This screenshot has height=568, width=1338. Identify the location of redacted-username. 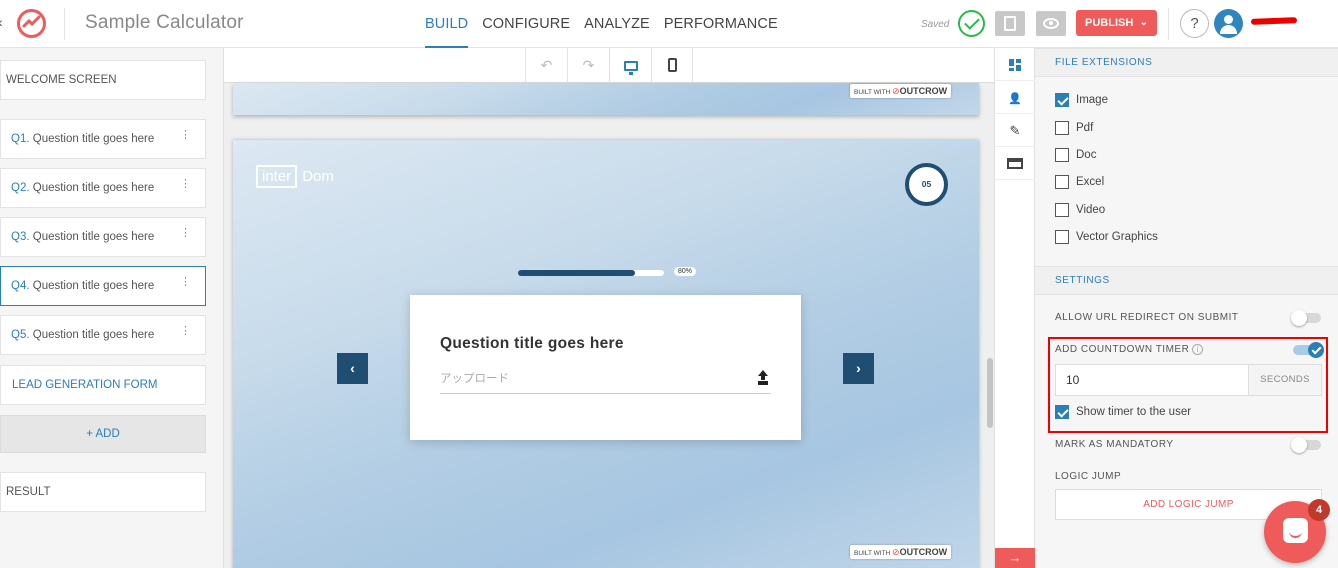
(1274, 21).